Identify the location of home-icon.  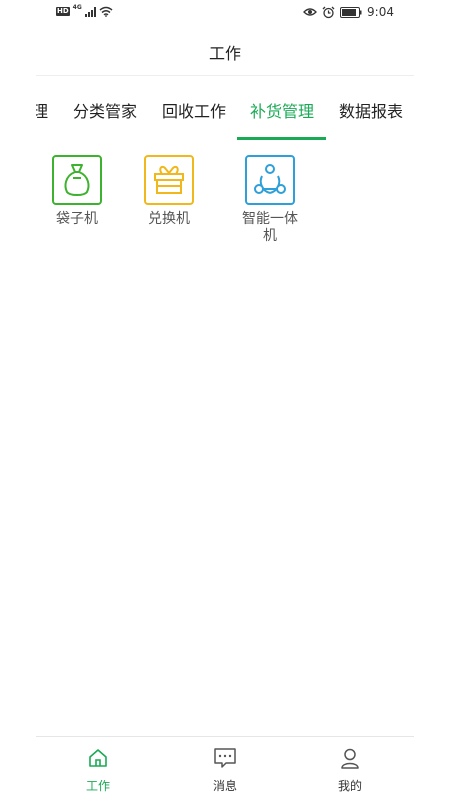
(98, 758).